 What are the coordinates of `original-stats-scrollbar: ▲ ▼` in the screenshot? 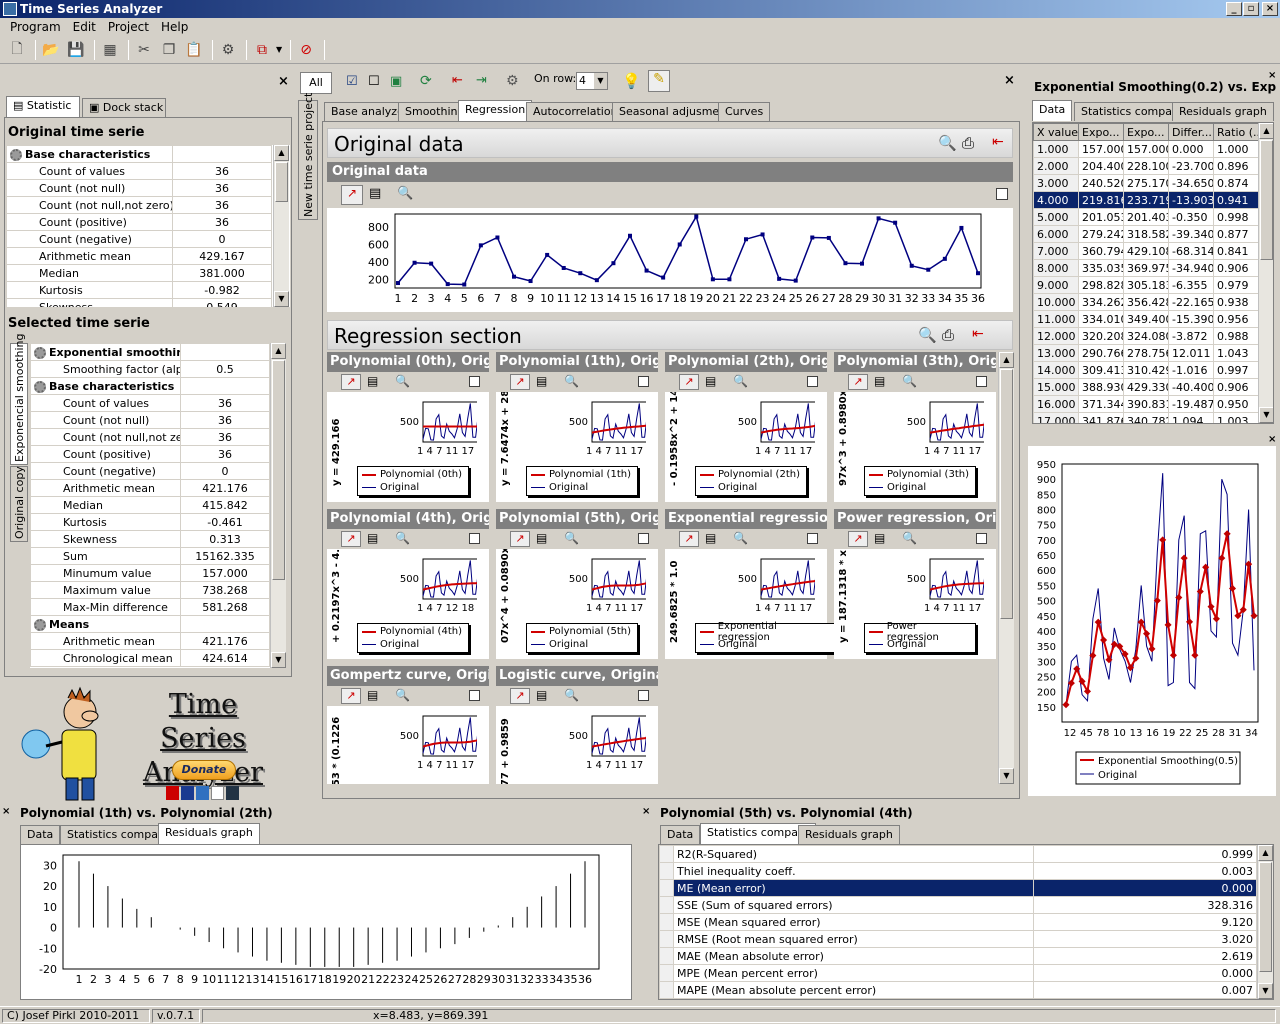 It's located at (281, 226).